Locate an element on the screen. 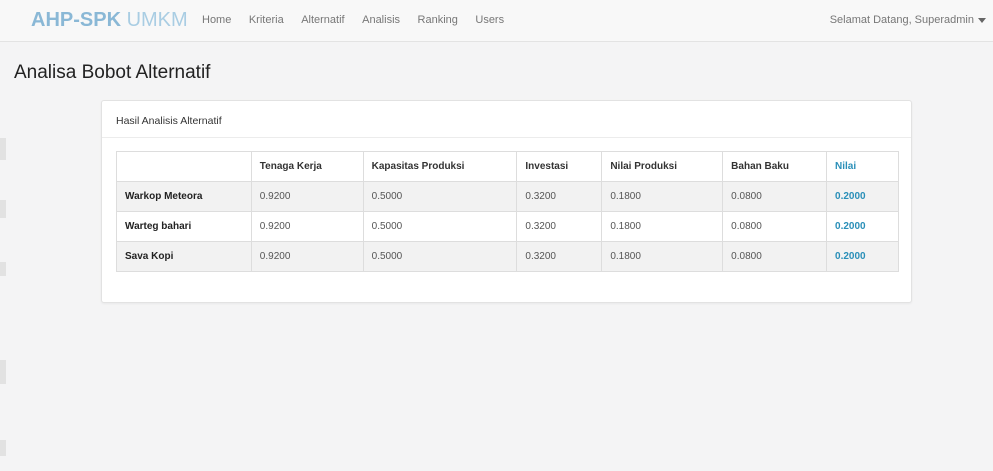 The width and height of the screenshot is (993, 471). nav-link-users: Users is located at coordinates (489, 22).